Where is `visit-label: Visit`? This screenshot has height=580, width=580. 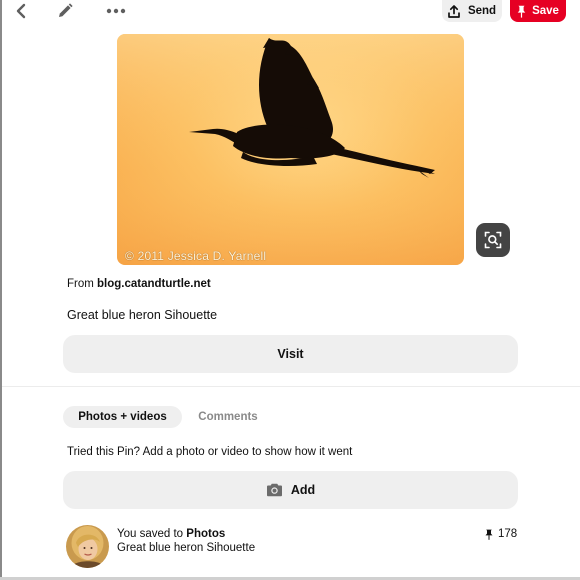 visit-label: Visit is located at coordinates (290, 354).